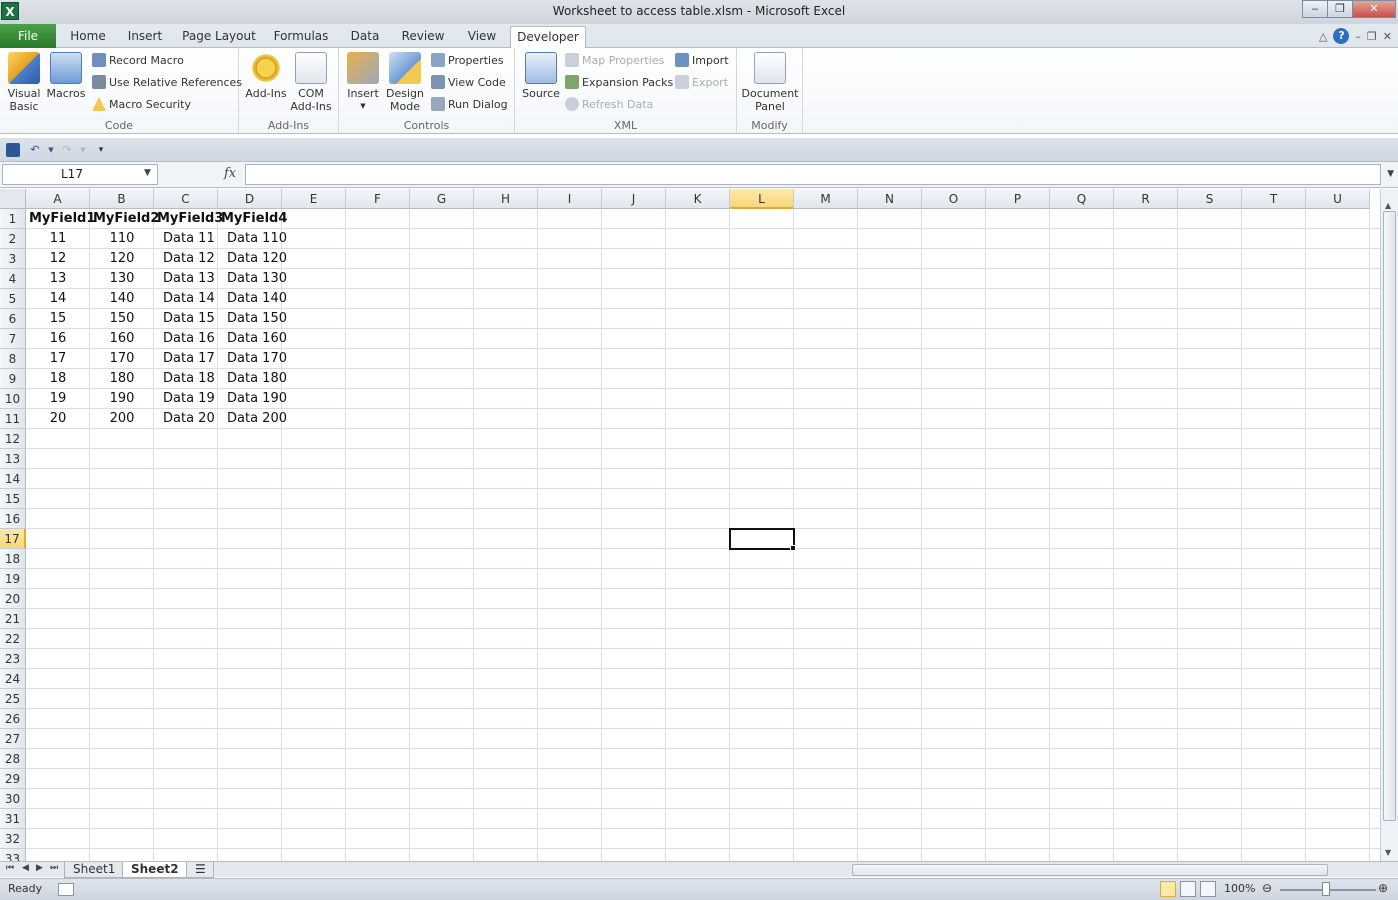 This screenshot has height=900, width=1398. Describe the element at coordinates (167, 83) in the screenshot. I see `use-relative-references-button: Use Relative References` at that location.